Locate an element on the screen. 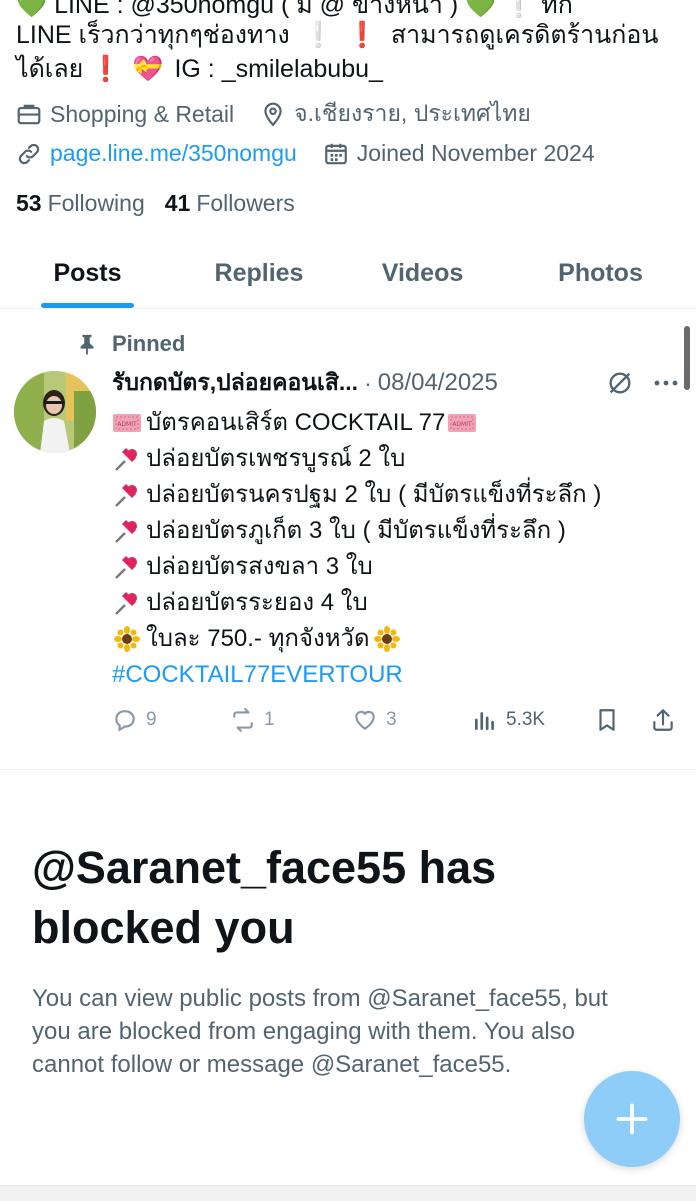  link-icon is located at coordinates (29, 153).